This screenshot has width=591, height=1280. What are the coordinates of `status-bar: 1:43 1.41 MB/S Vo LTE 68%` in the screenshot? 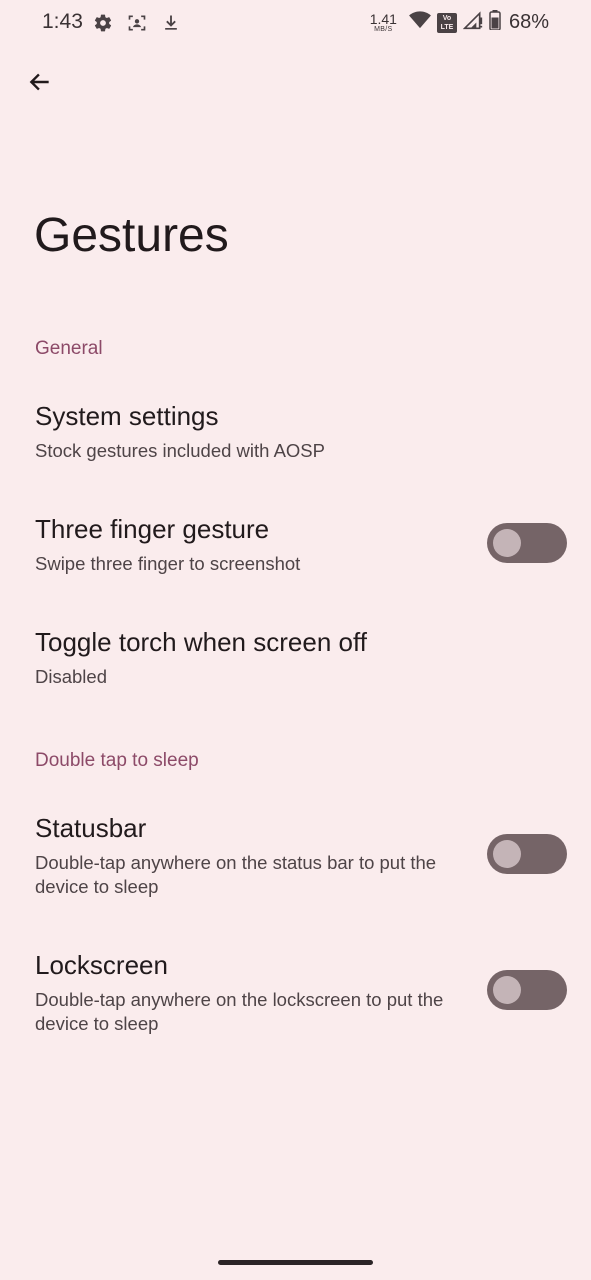 It's located at (295, 23).